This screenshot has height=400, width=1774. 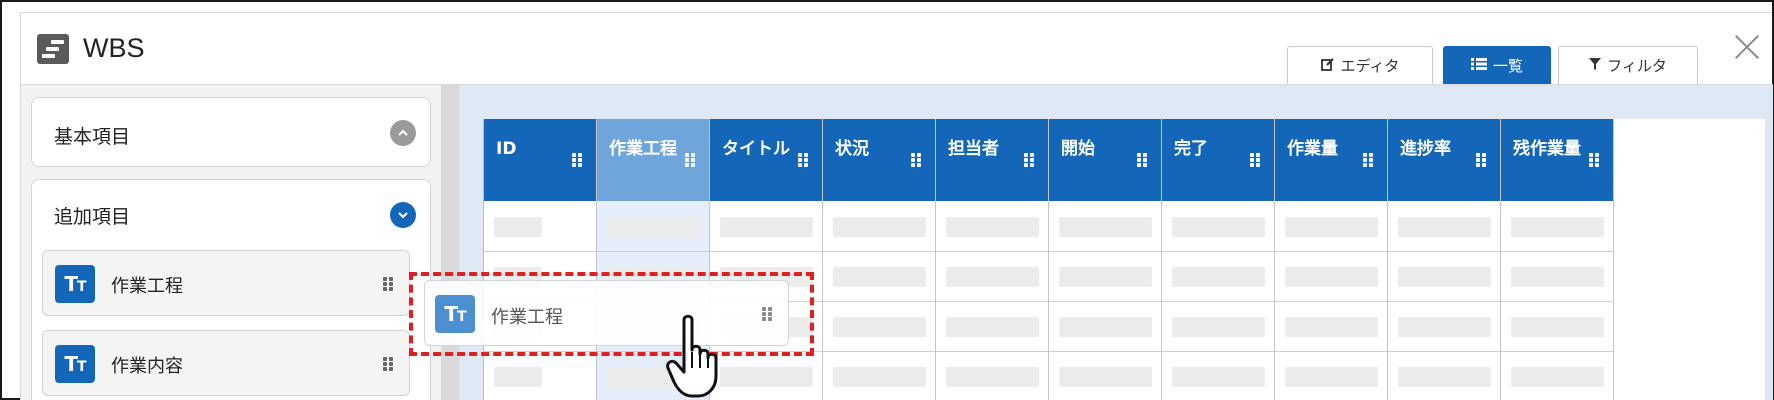 What do you see at coordinates (540, 160) in the screenshot?
I see `column-header: ID` at bounding box center [540, 160].